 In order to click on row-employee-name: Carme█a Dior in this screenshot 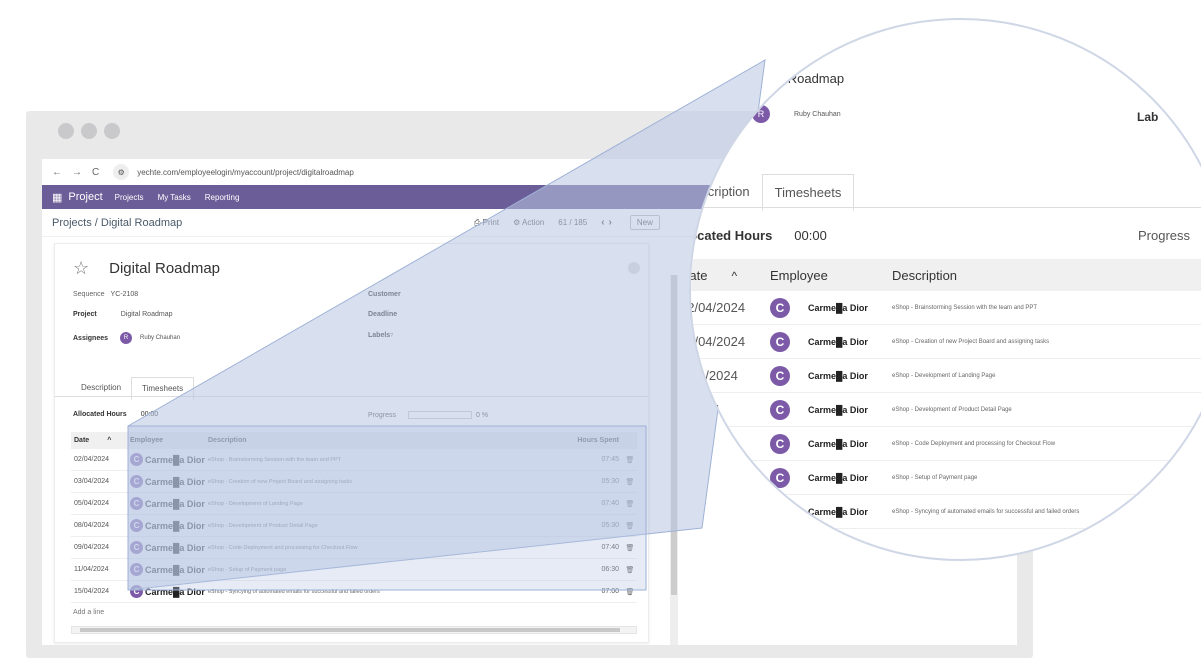, I will do `click(175, 525)`.